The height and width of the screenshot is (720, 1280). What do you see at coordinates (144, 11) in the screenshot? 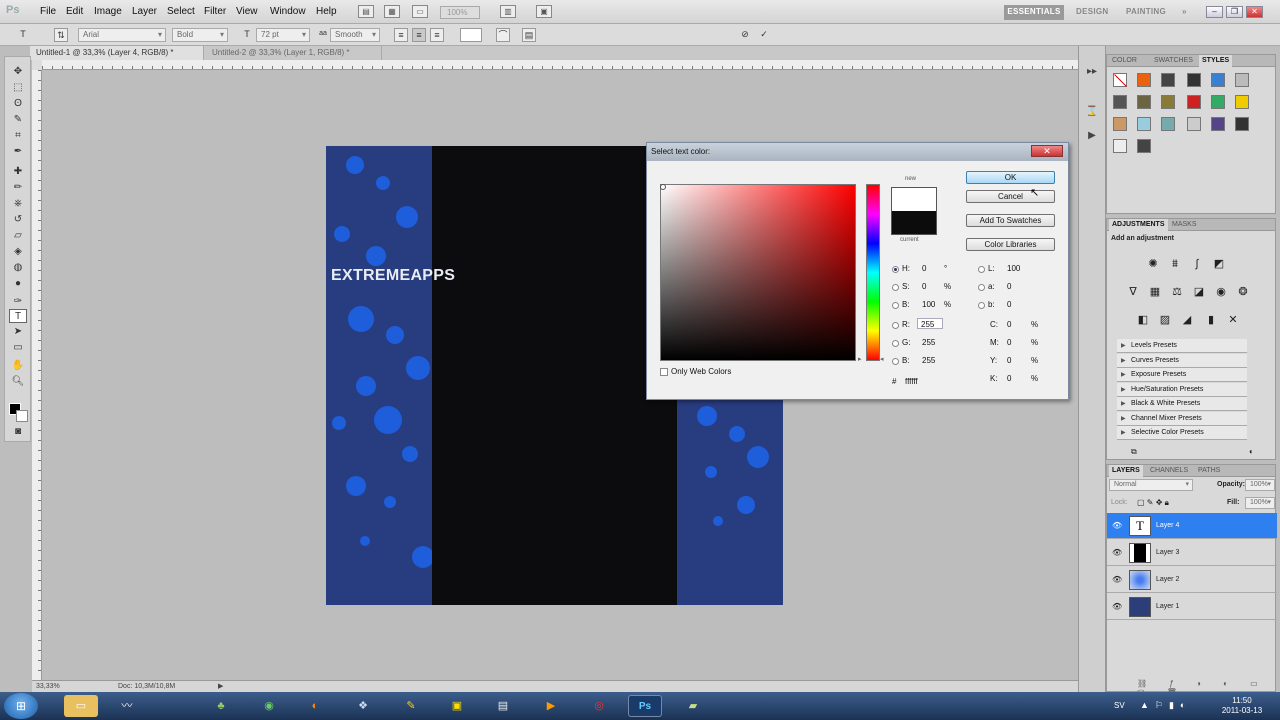
I see `menu-layer: Layer` at bounding box center [144, 11].